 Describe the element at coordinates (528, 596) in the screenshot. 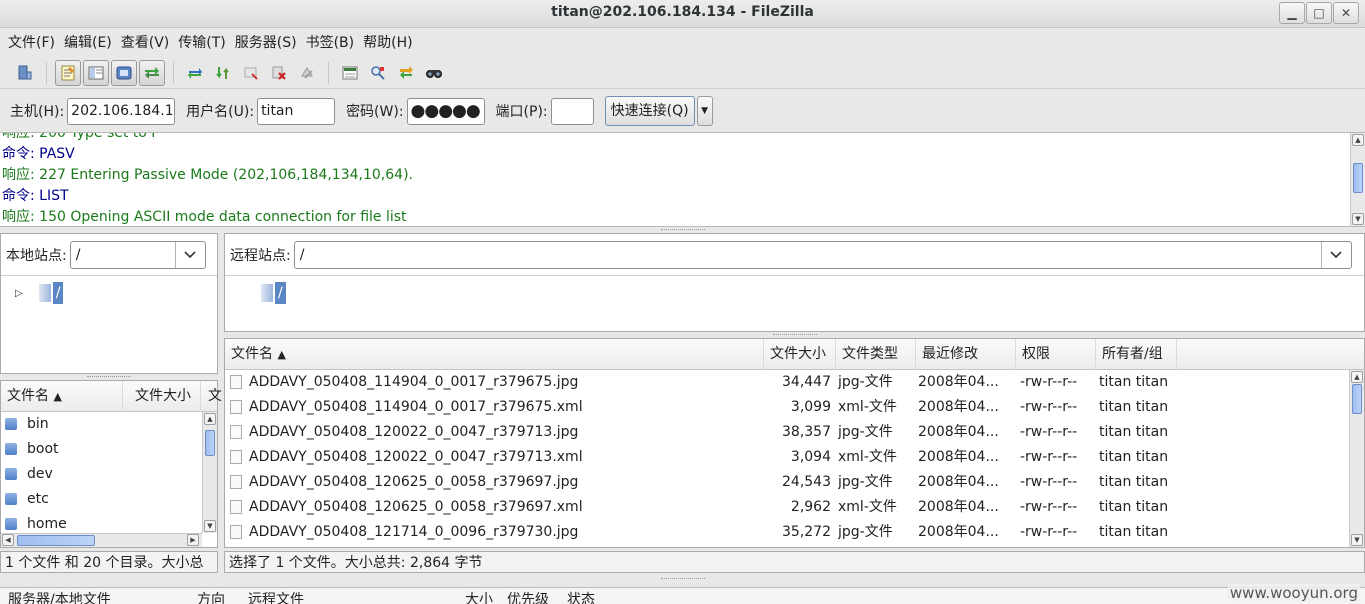

I see `queue-col-priority: 优先级` at that location.